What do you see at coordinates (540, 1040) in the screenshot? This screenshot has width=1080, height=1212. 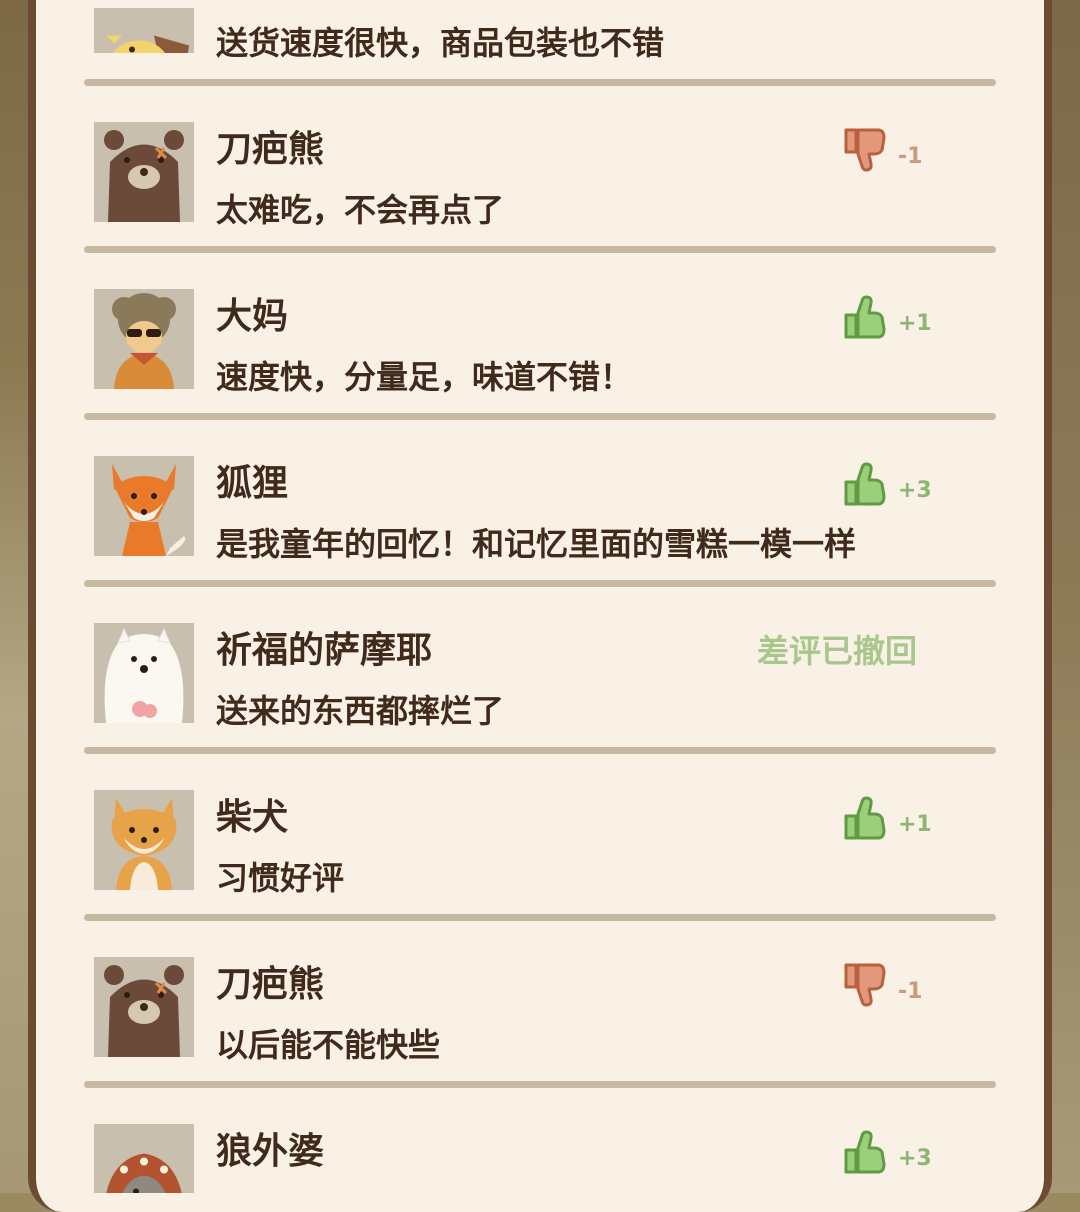 I see `review-item: 刀疤熊 以后能不能快些 -1` at bounding box center [540, 1040].